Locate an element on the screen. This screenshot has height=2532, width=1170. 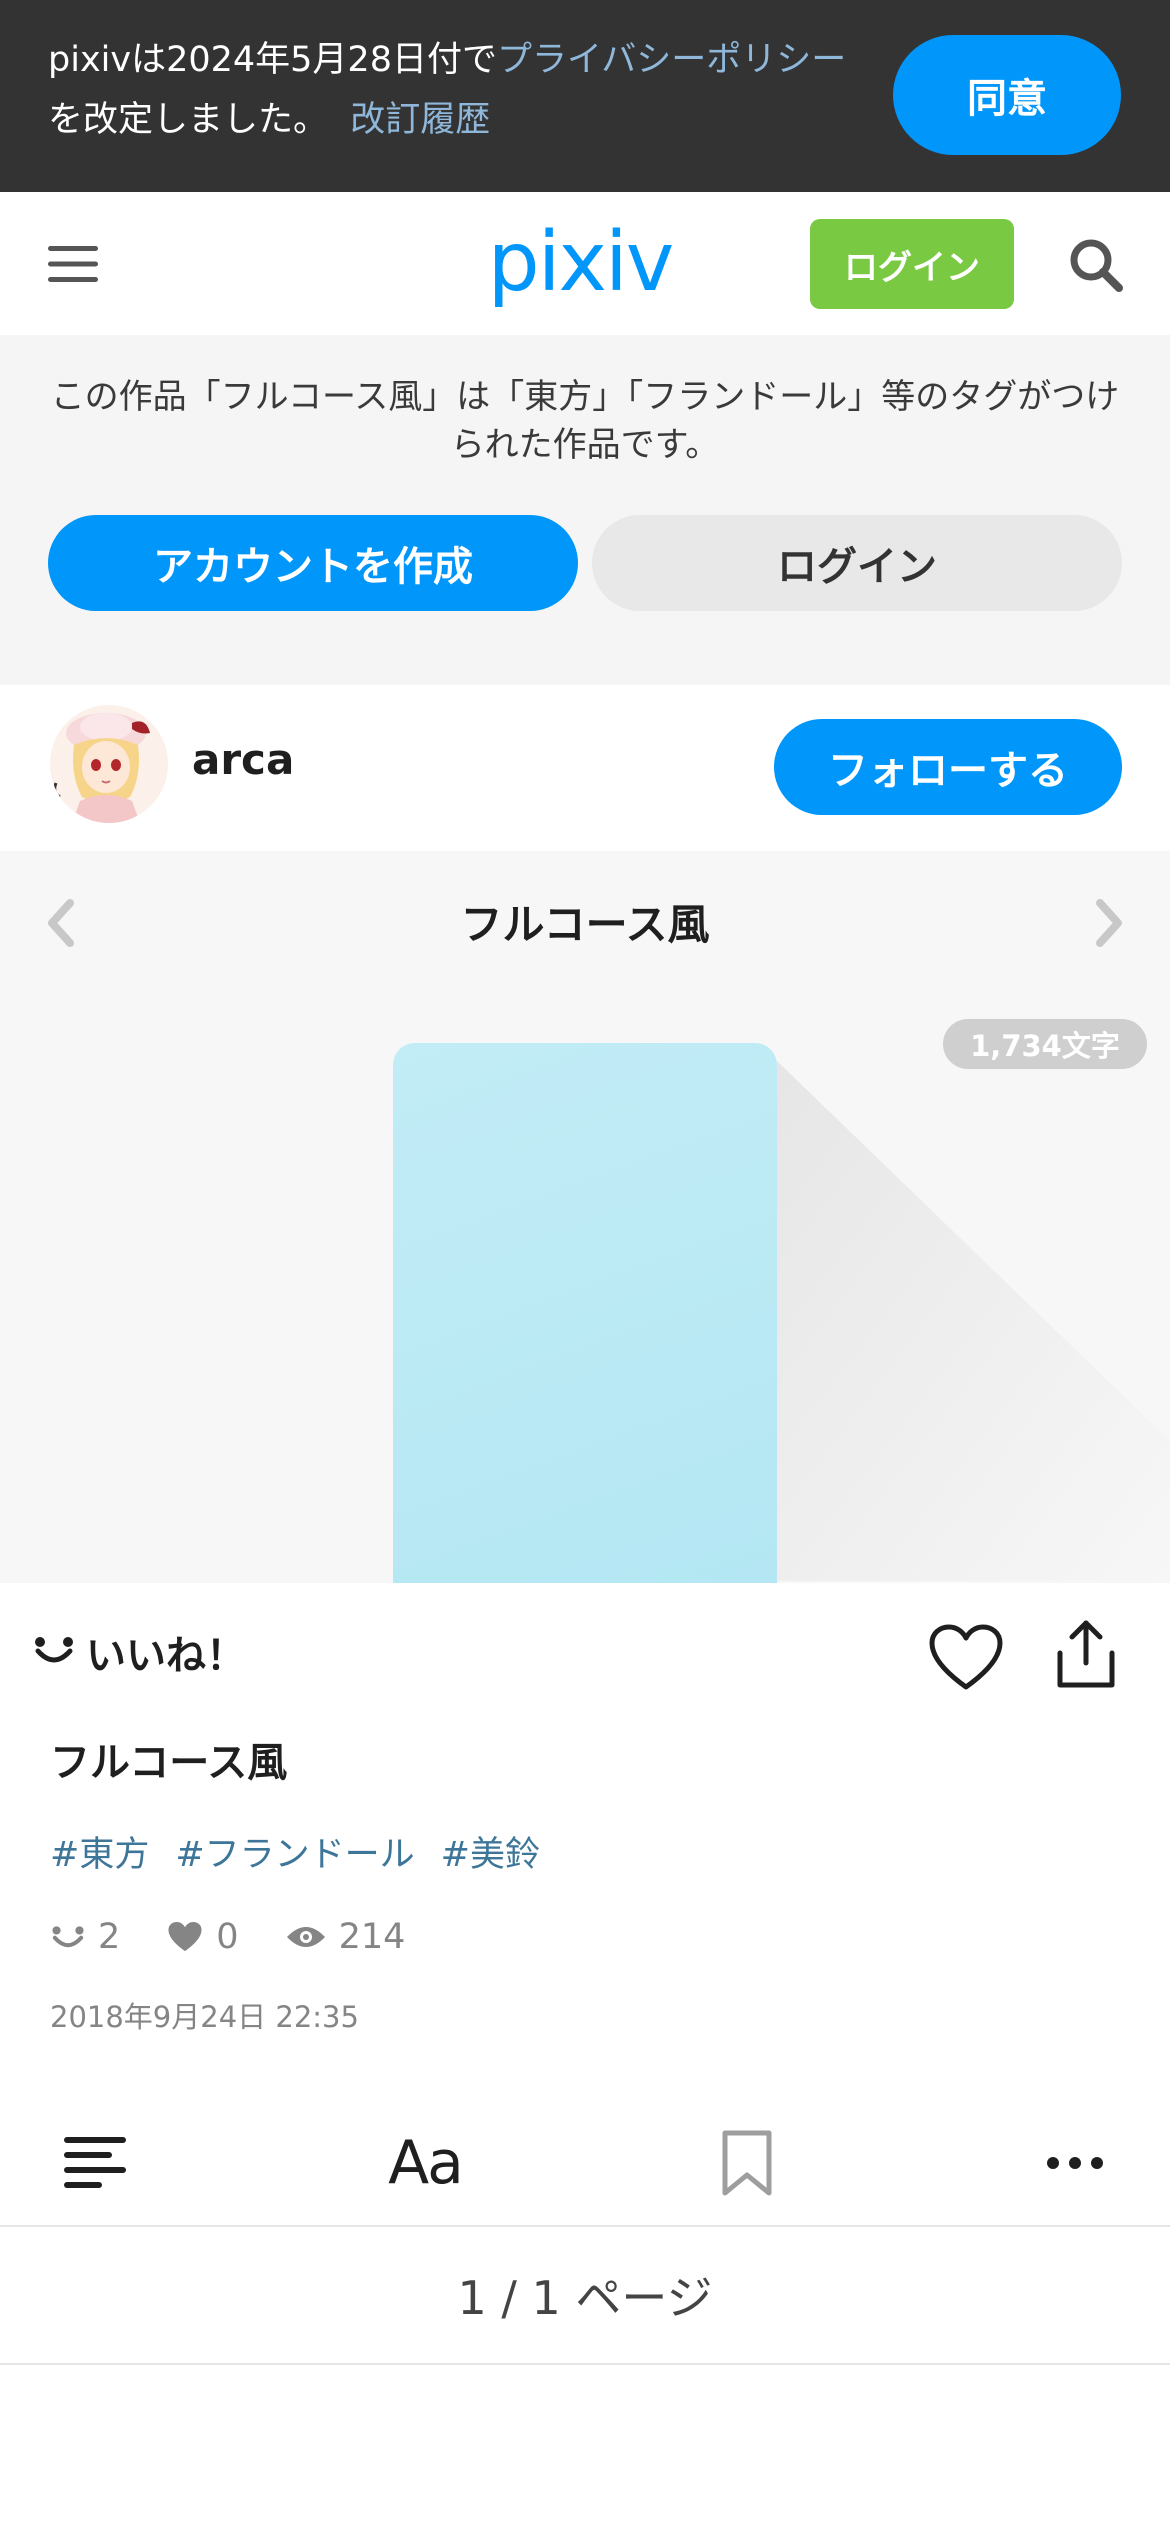
eye-icon is located at coordinates (305, 1937).